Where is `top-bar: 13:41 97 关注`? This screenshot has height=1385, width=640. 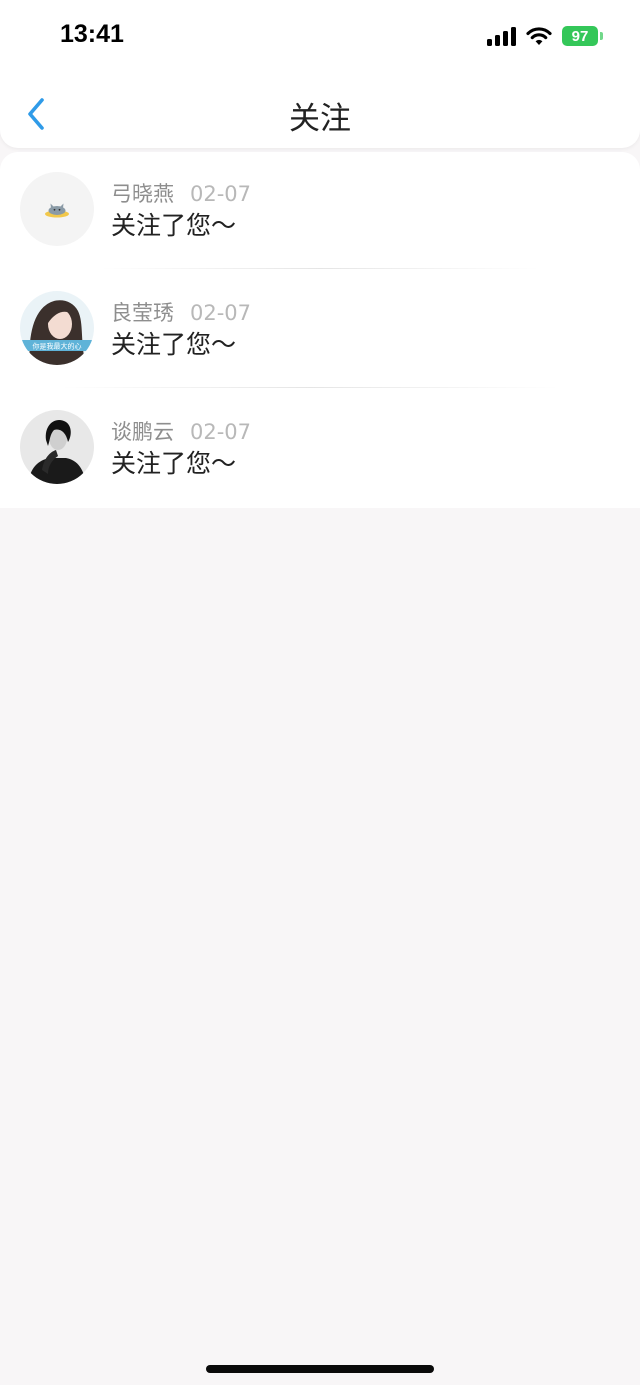
top-bar: 13:41 97 关注 is located at coordinates (320, 74).